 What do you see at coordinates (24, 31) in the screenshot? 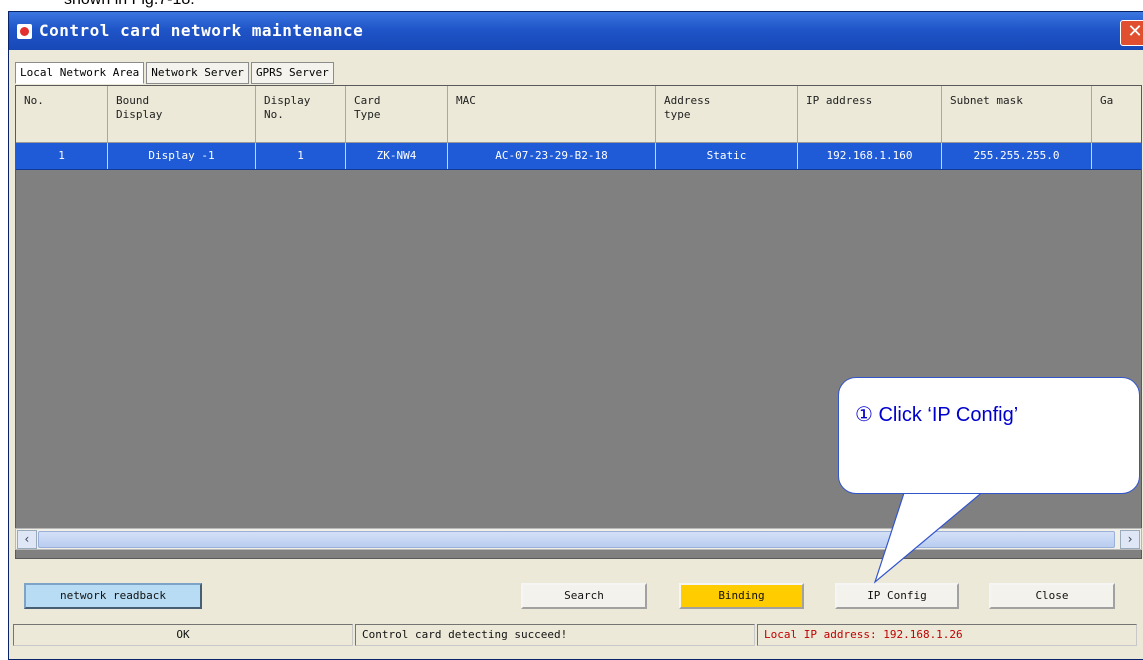
I see `app-icon` at bounding box center [24, 31].